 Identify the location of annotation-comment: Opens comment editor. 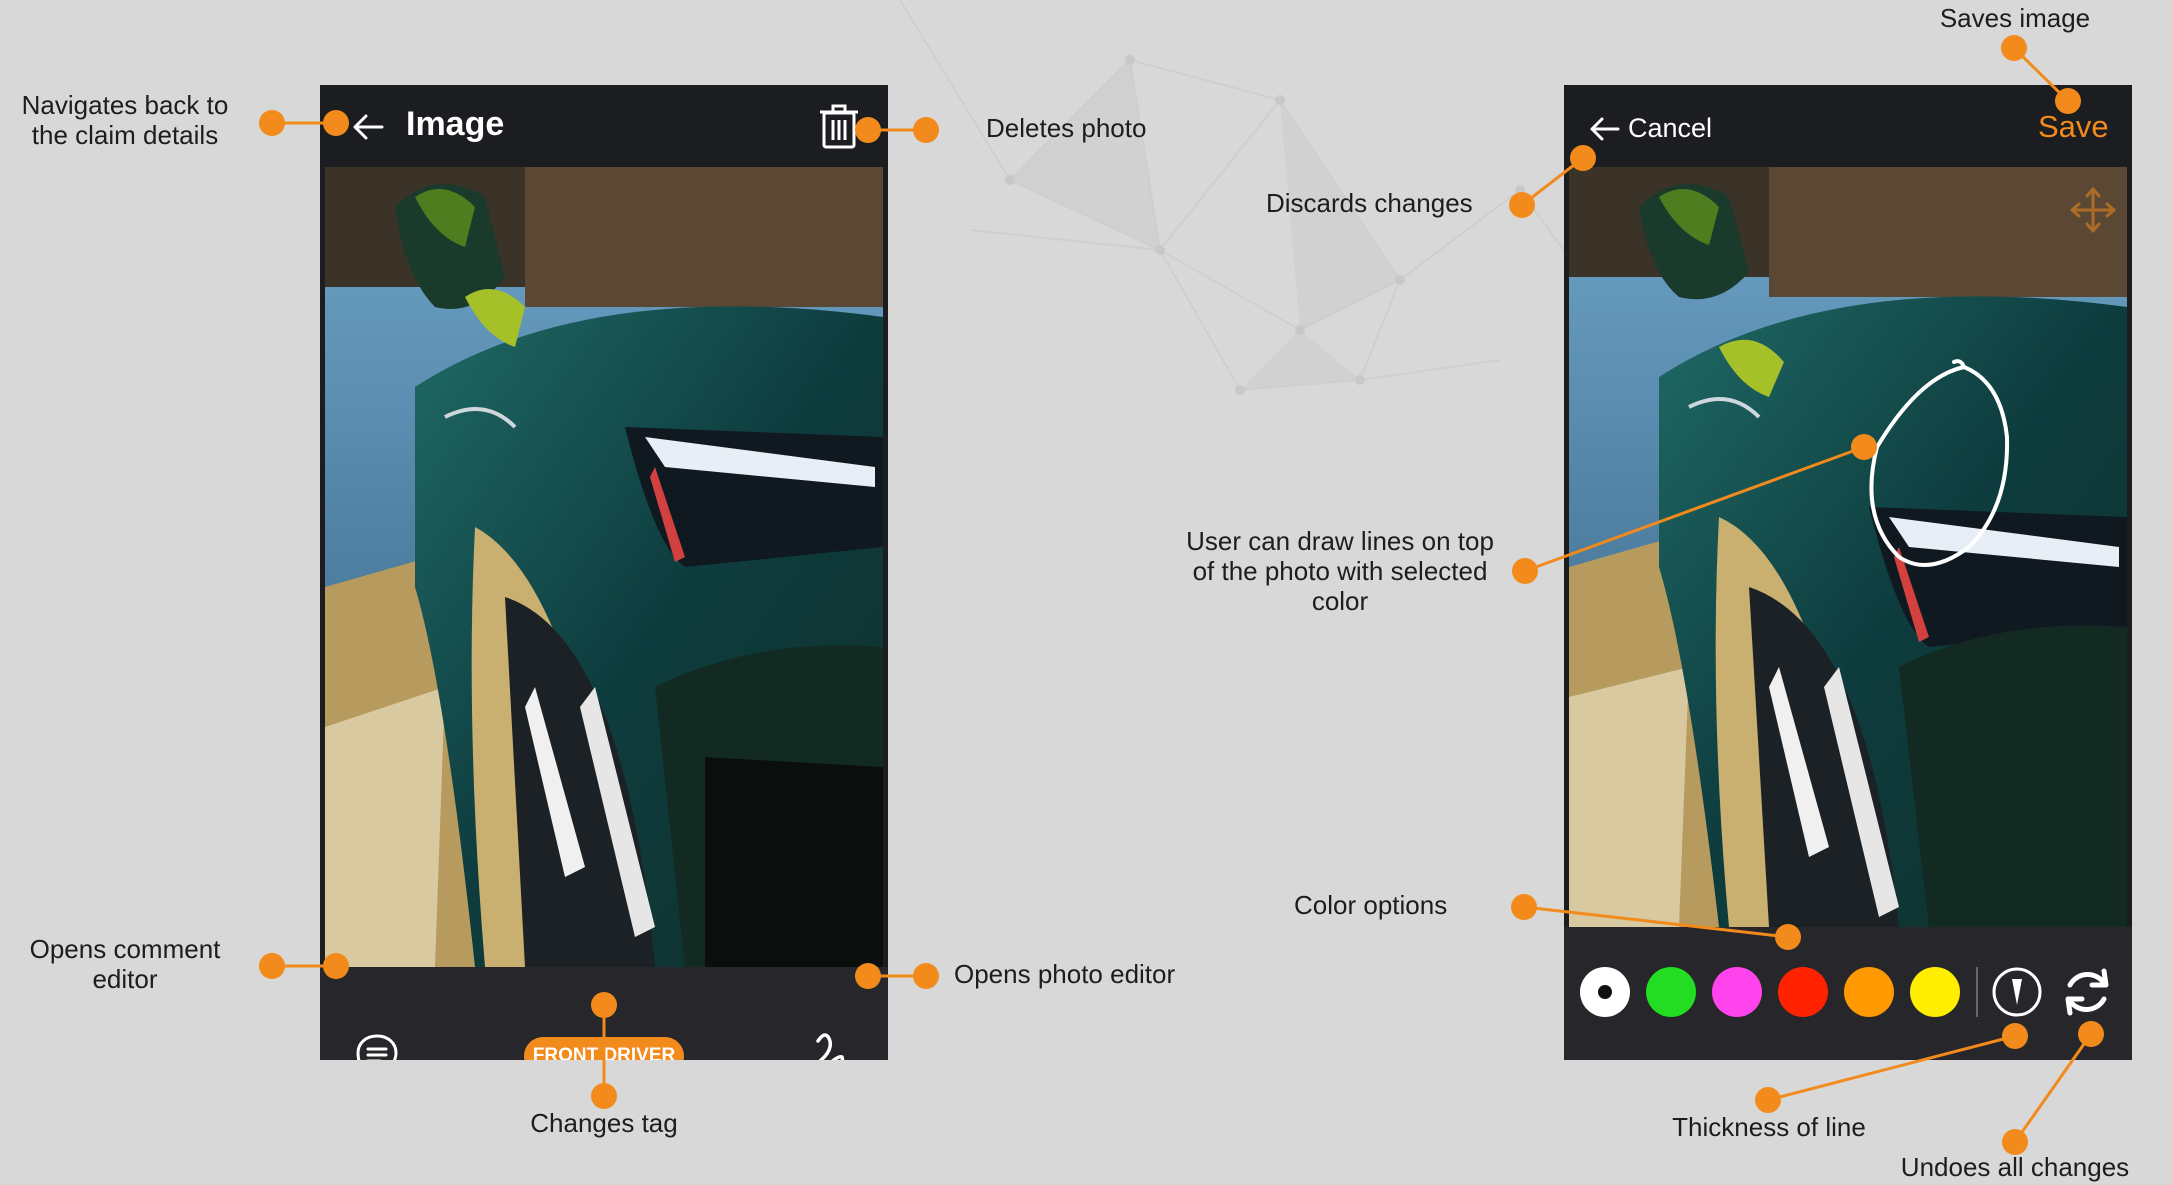
(125, 964).